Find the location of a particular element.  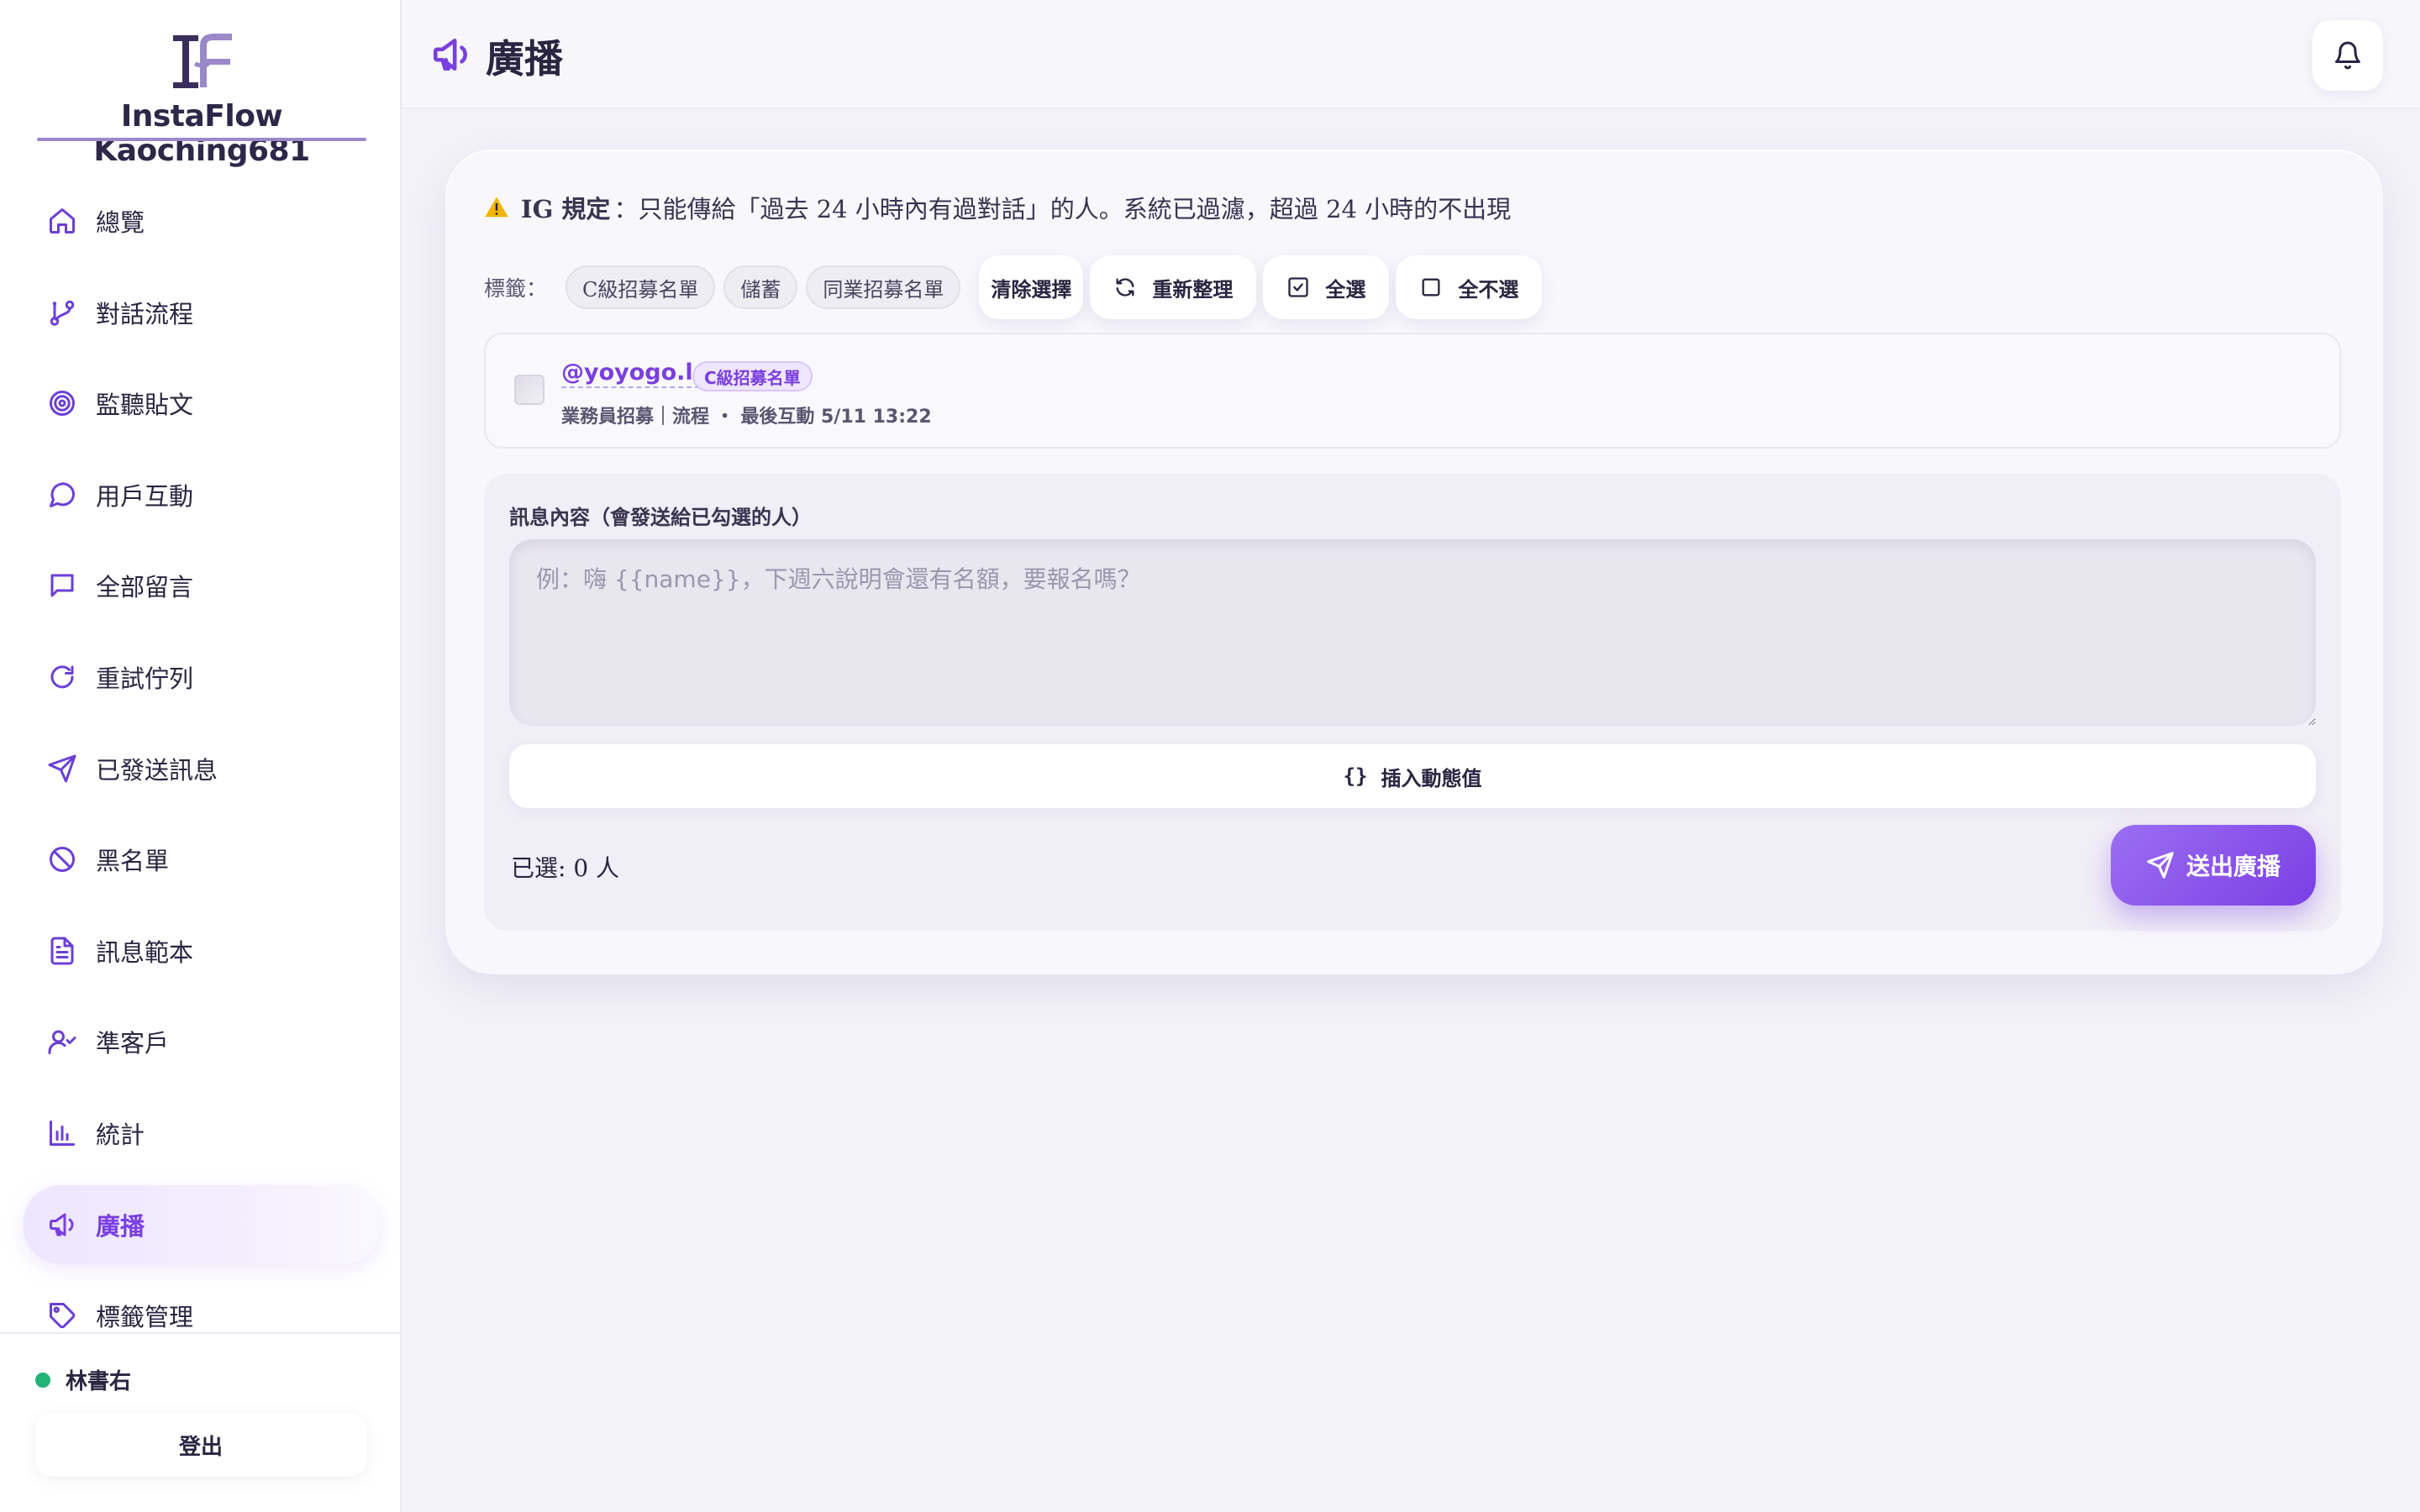

select-none-button: 全不選 is located at coordinates (1469, 287).